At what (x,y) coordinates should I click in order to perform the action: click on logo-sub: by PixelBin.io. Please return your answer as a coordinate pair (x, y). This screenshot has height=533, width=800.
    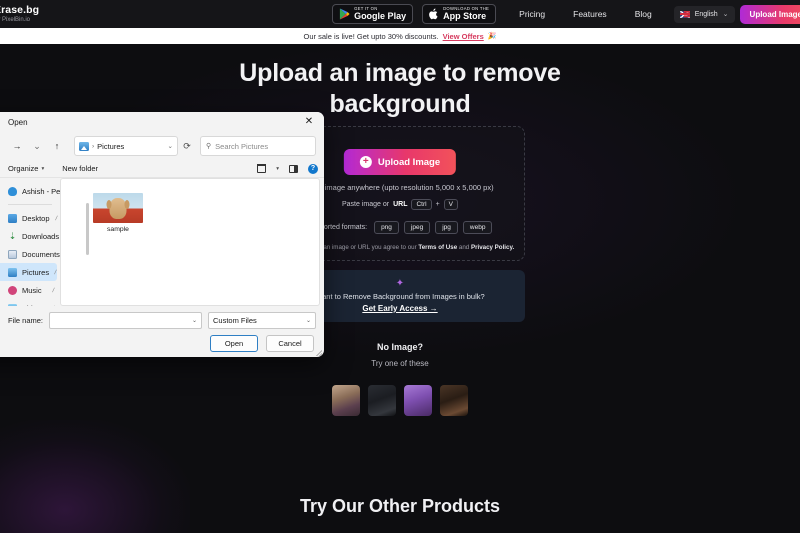
    Looking at the image, I should click on (15, 19).